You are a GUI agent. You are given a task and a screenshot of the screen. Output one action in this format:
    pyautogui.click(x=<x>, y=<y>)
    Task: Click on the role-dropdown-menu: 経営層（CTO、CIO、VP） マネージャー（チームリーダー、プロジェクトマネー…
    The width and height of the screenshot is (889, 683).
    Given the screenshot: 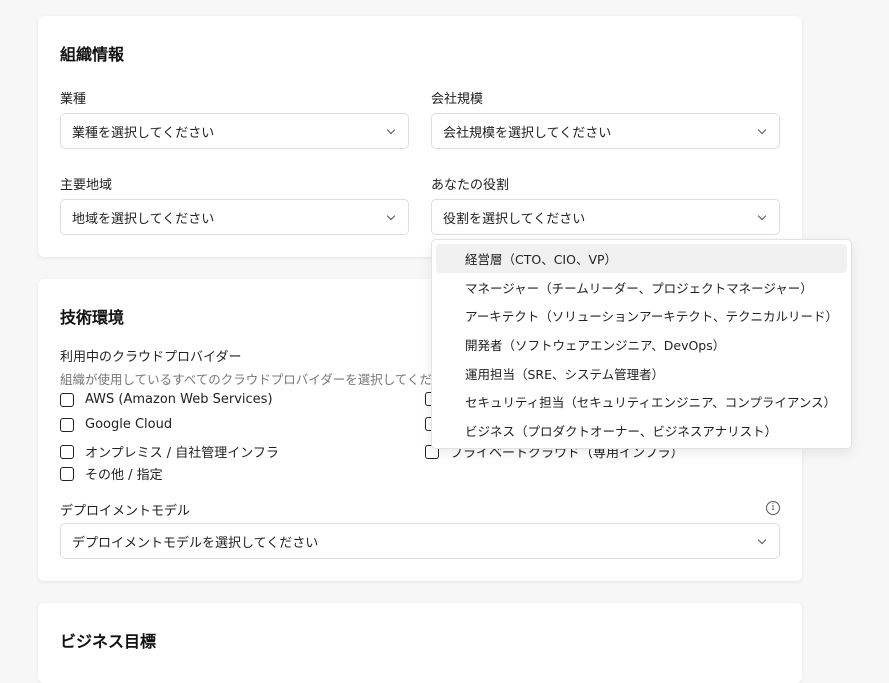 What is the action you would take?
    pyautogui.click(x=641, y=344)
    